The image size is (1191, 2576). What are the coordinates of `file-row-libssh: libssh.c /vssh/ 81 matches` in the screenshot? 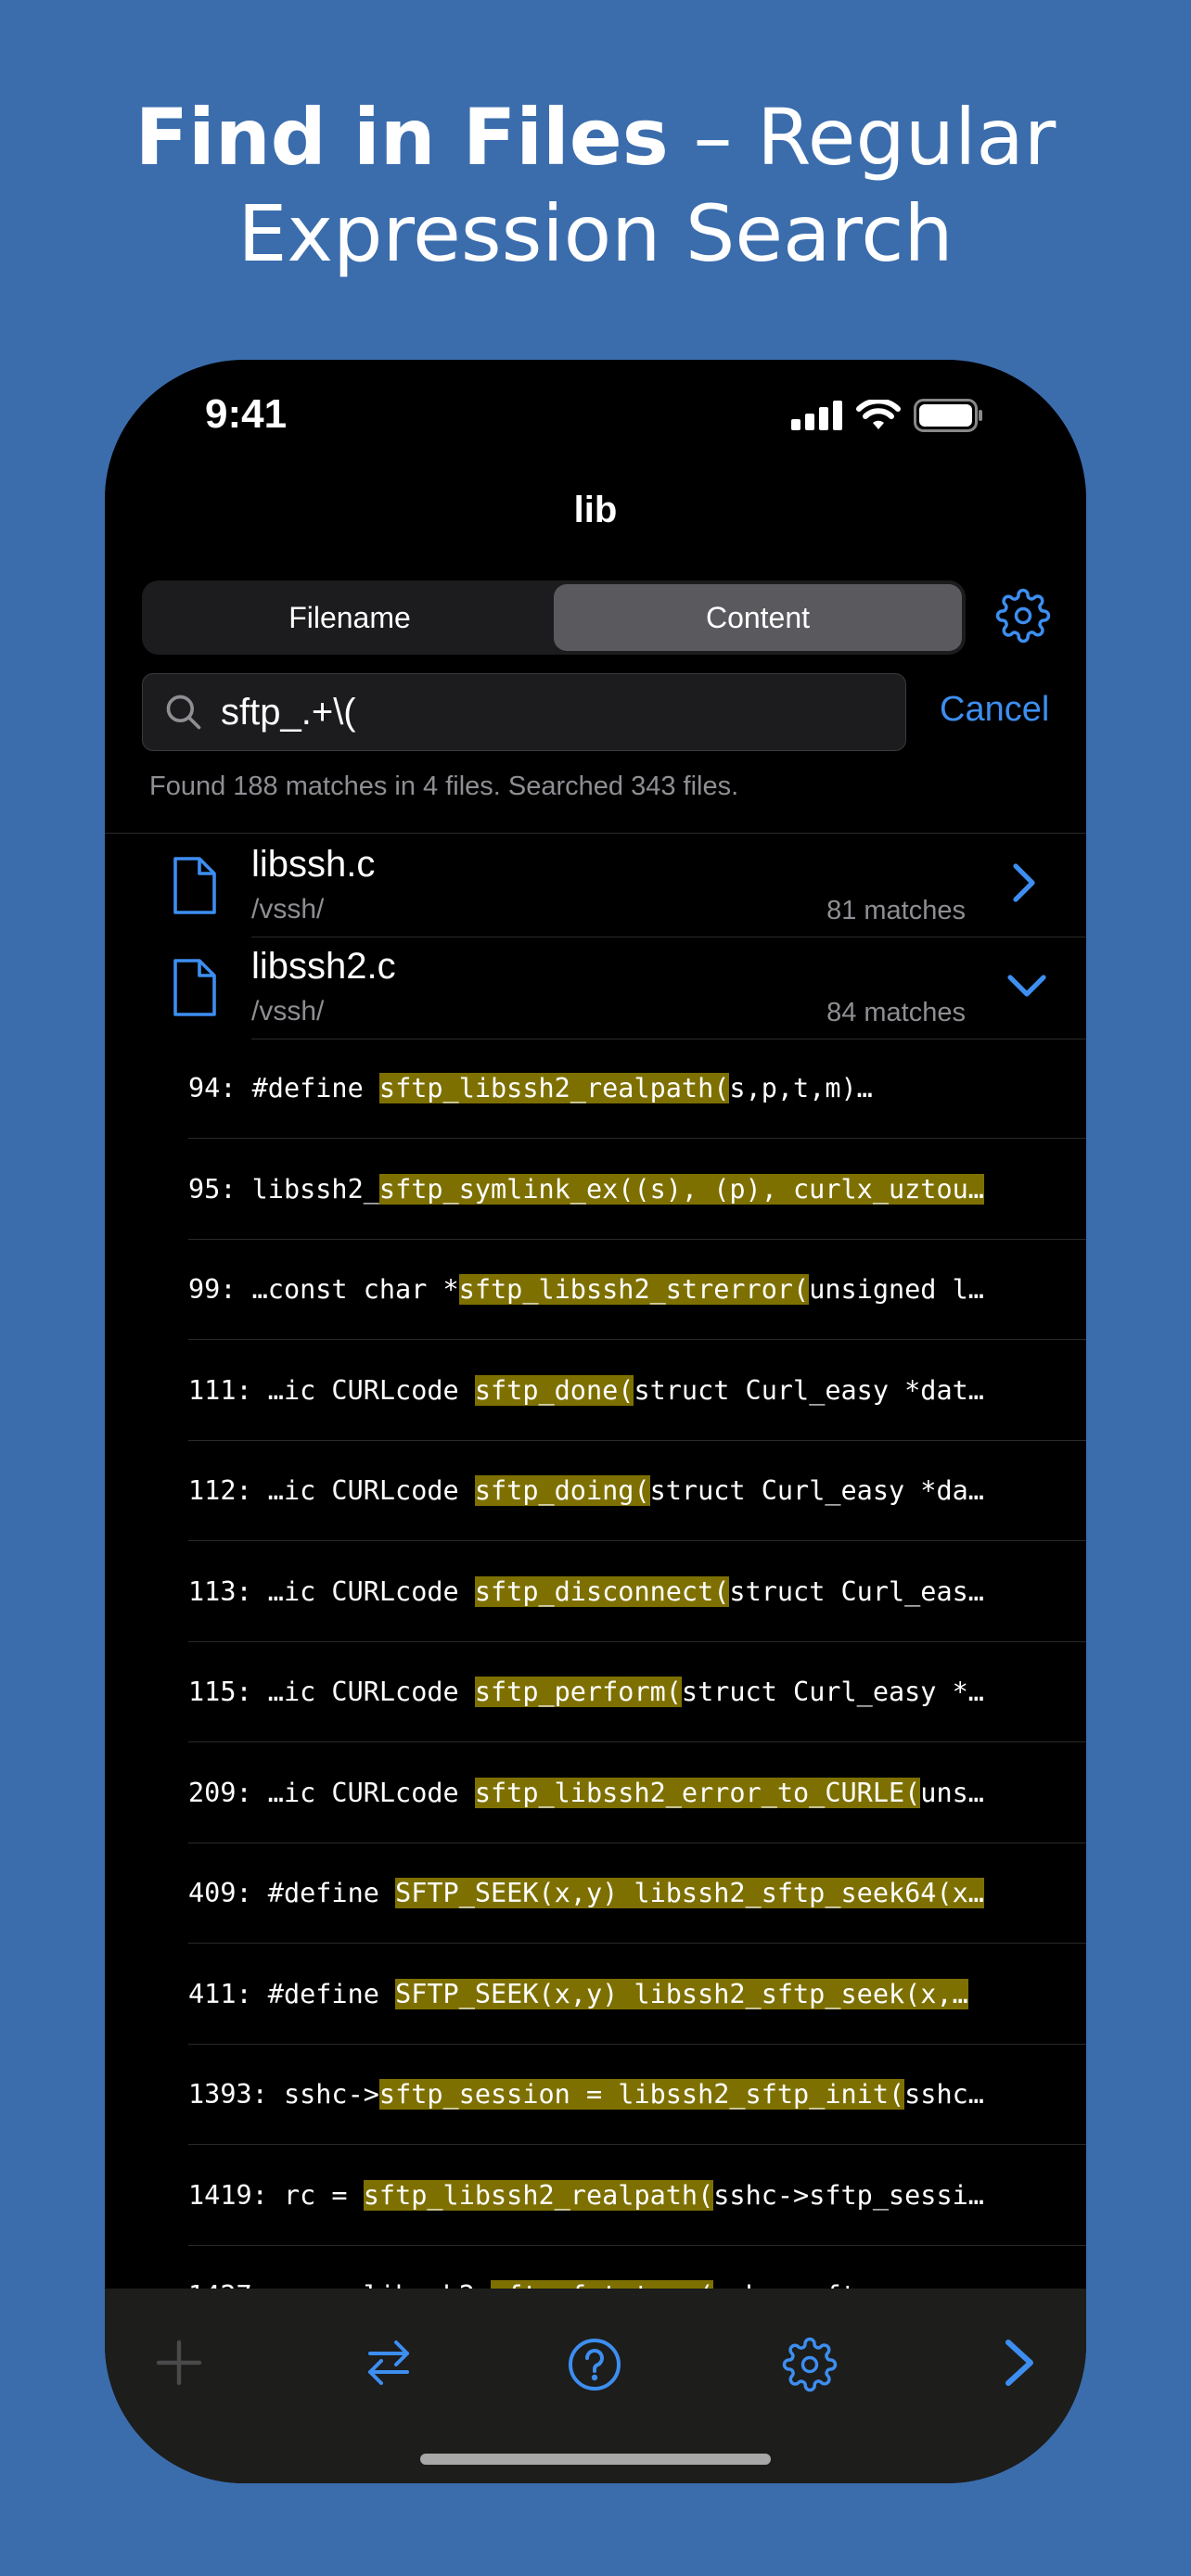 It's located at (595, 886).